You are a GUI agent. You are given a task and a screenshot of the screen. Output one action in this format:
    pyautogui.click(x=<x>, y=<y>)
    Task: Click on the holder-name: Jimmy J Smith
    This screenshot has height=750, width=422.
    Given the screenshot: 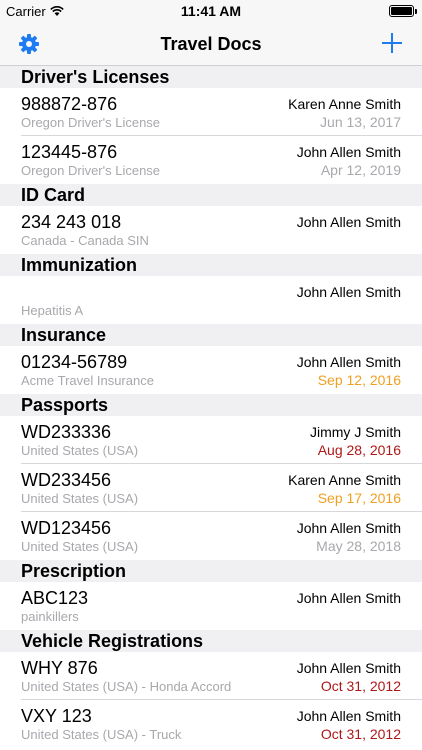 What is the action you would take?
    pyautogui.click(x=355, y=432)
    